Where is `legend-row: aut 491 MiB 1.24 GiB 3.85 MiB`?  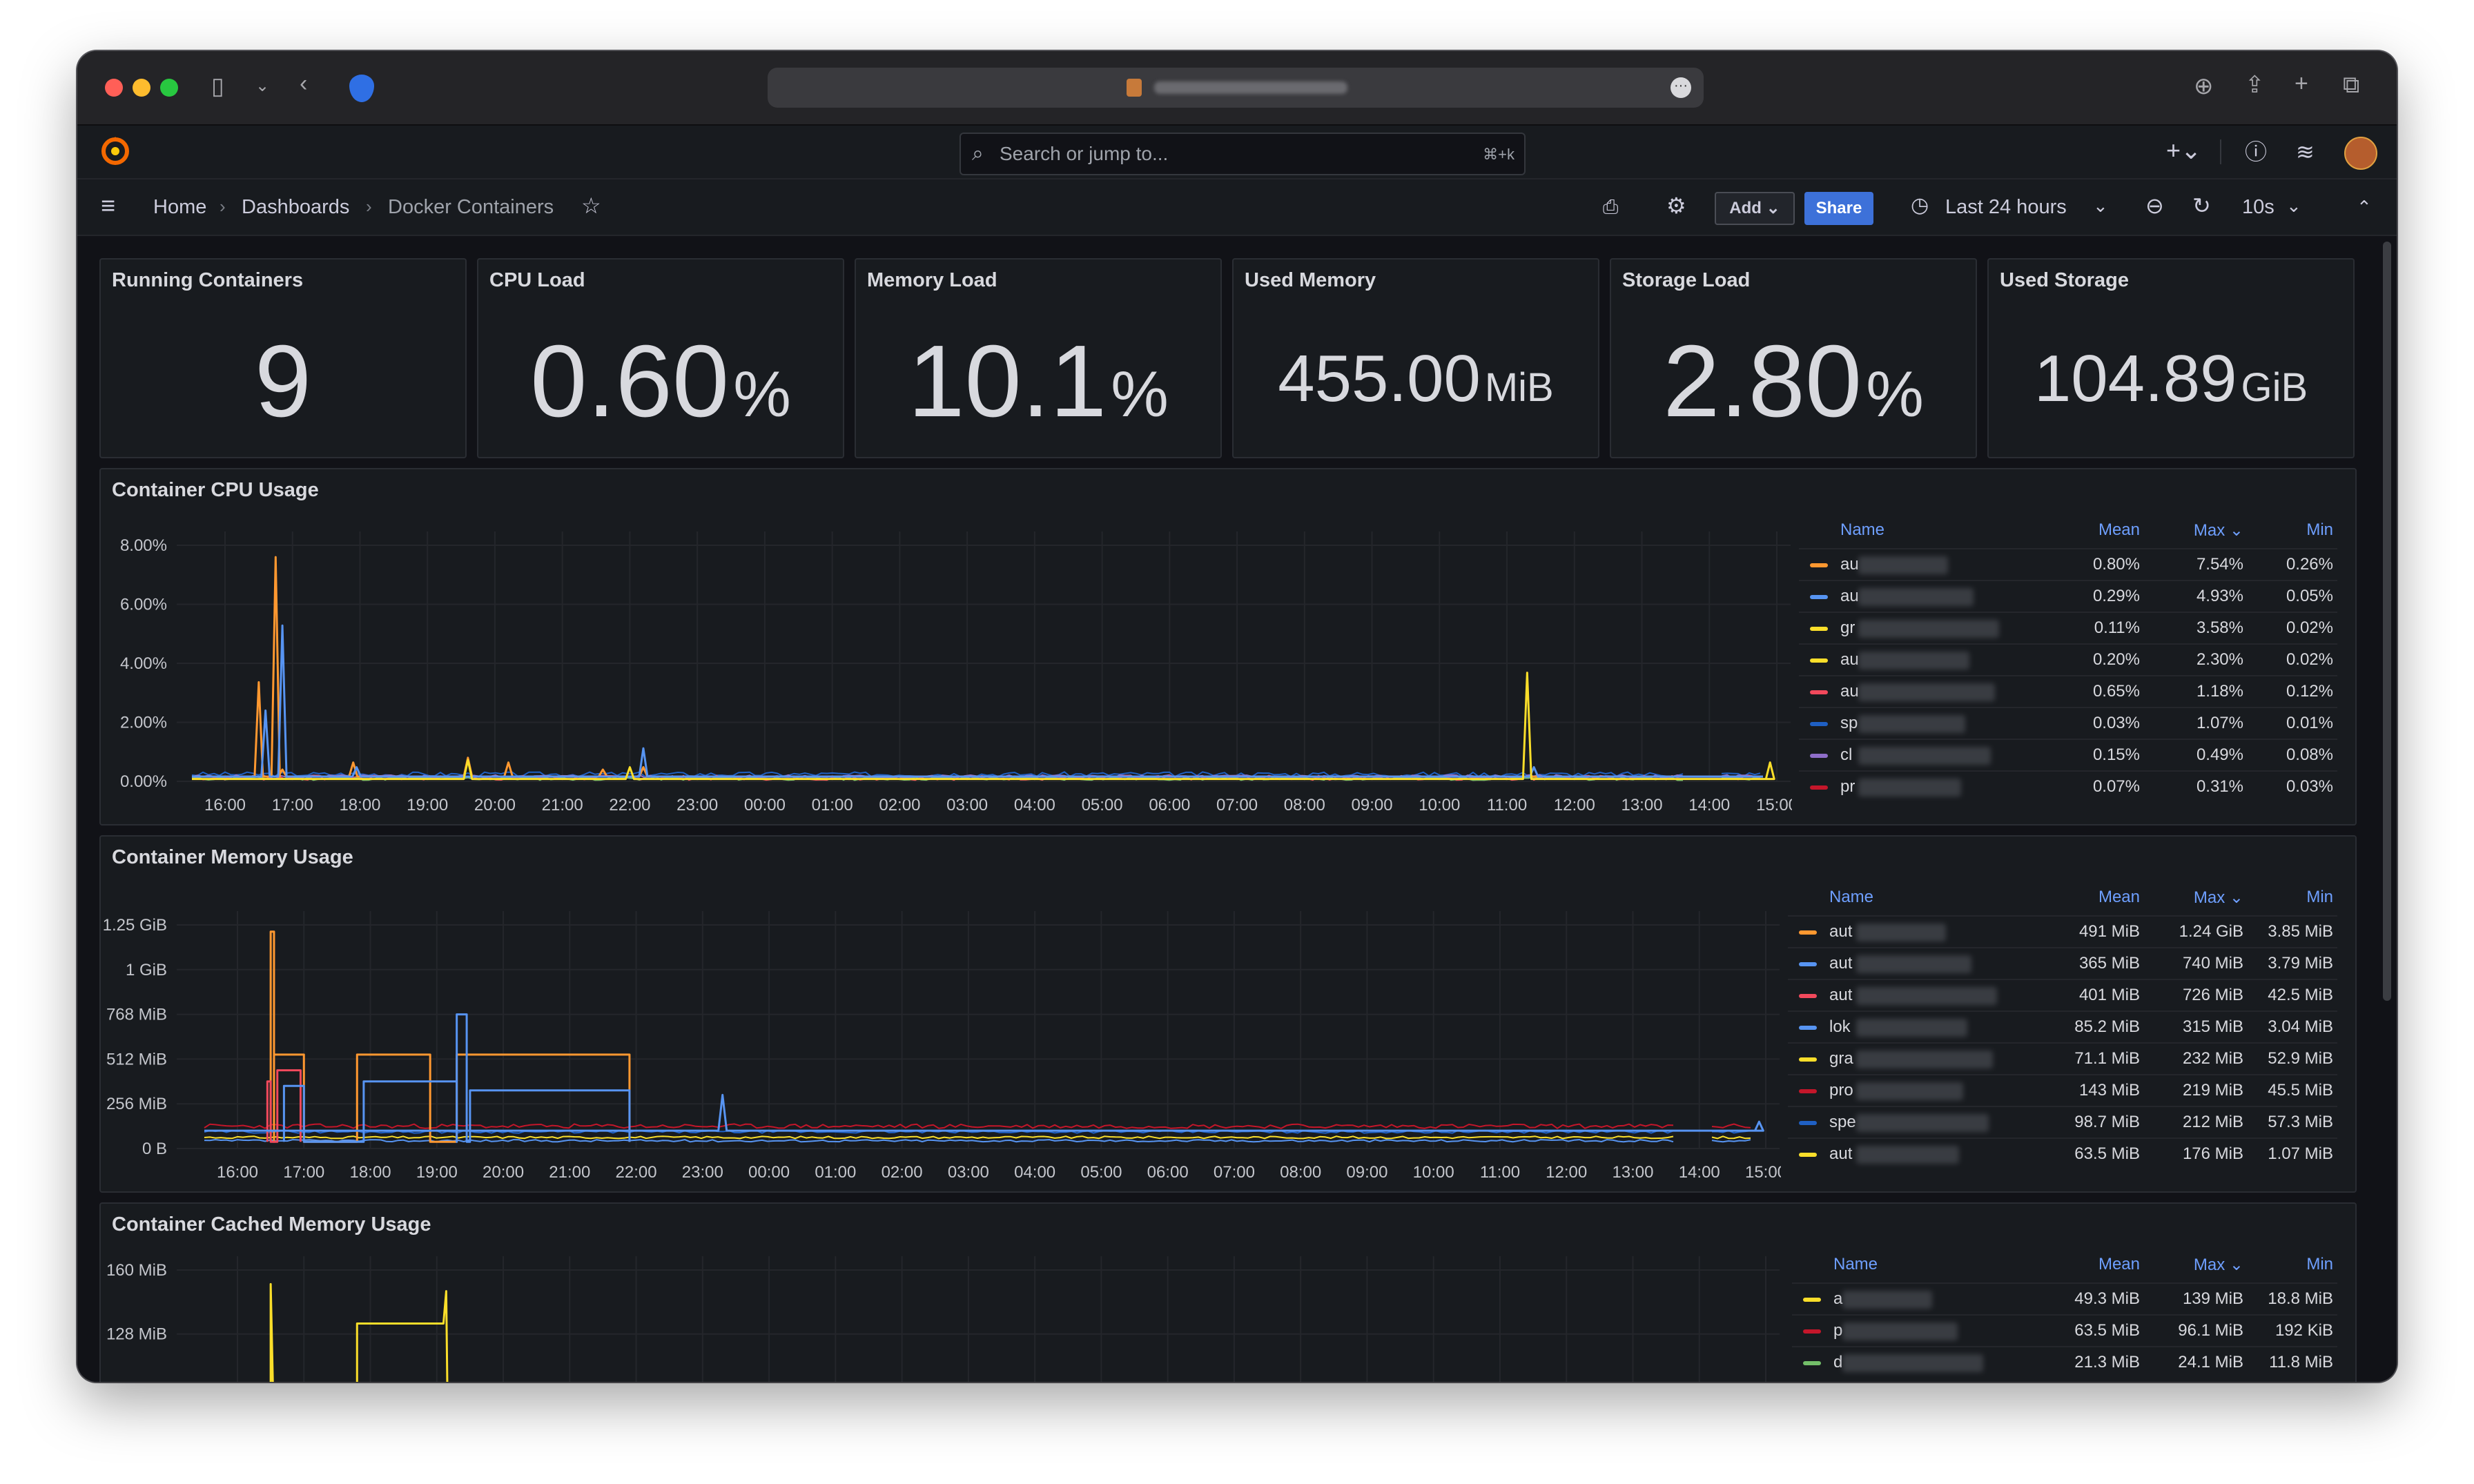
legend-row: aut 491 MiB 1.24 GiB 3.85 MiB is located at coordinates (2062, 931).